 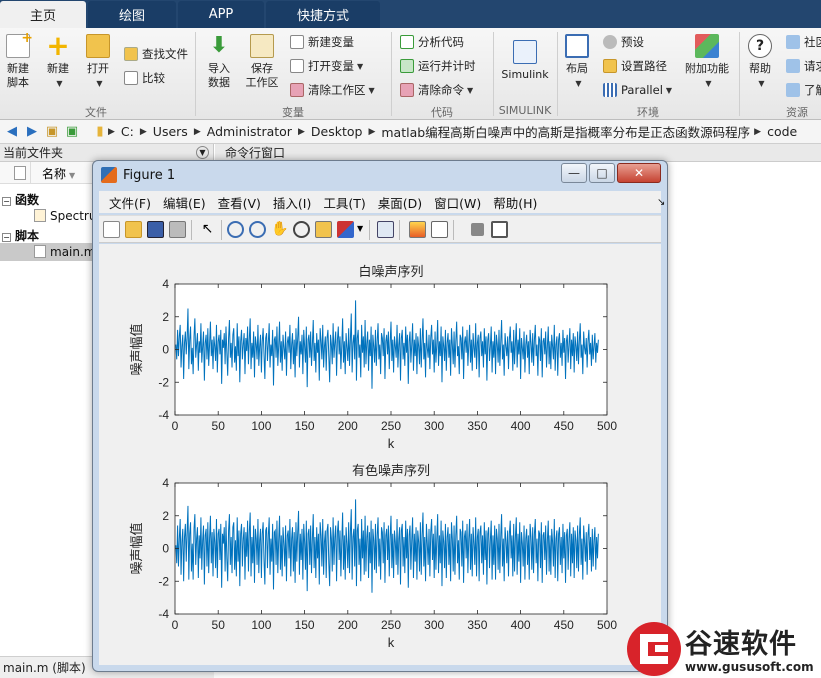 What do you see at coordinates (782, 131) in the screenshot?
I see `breadcrumb-code: code` at bounding box center [782, 131].